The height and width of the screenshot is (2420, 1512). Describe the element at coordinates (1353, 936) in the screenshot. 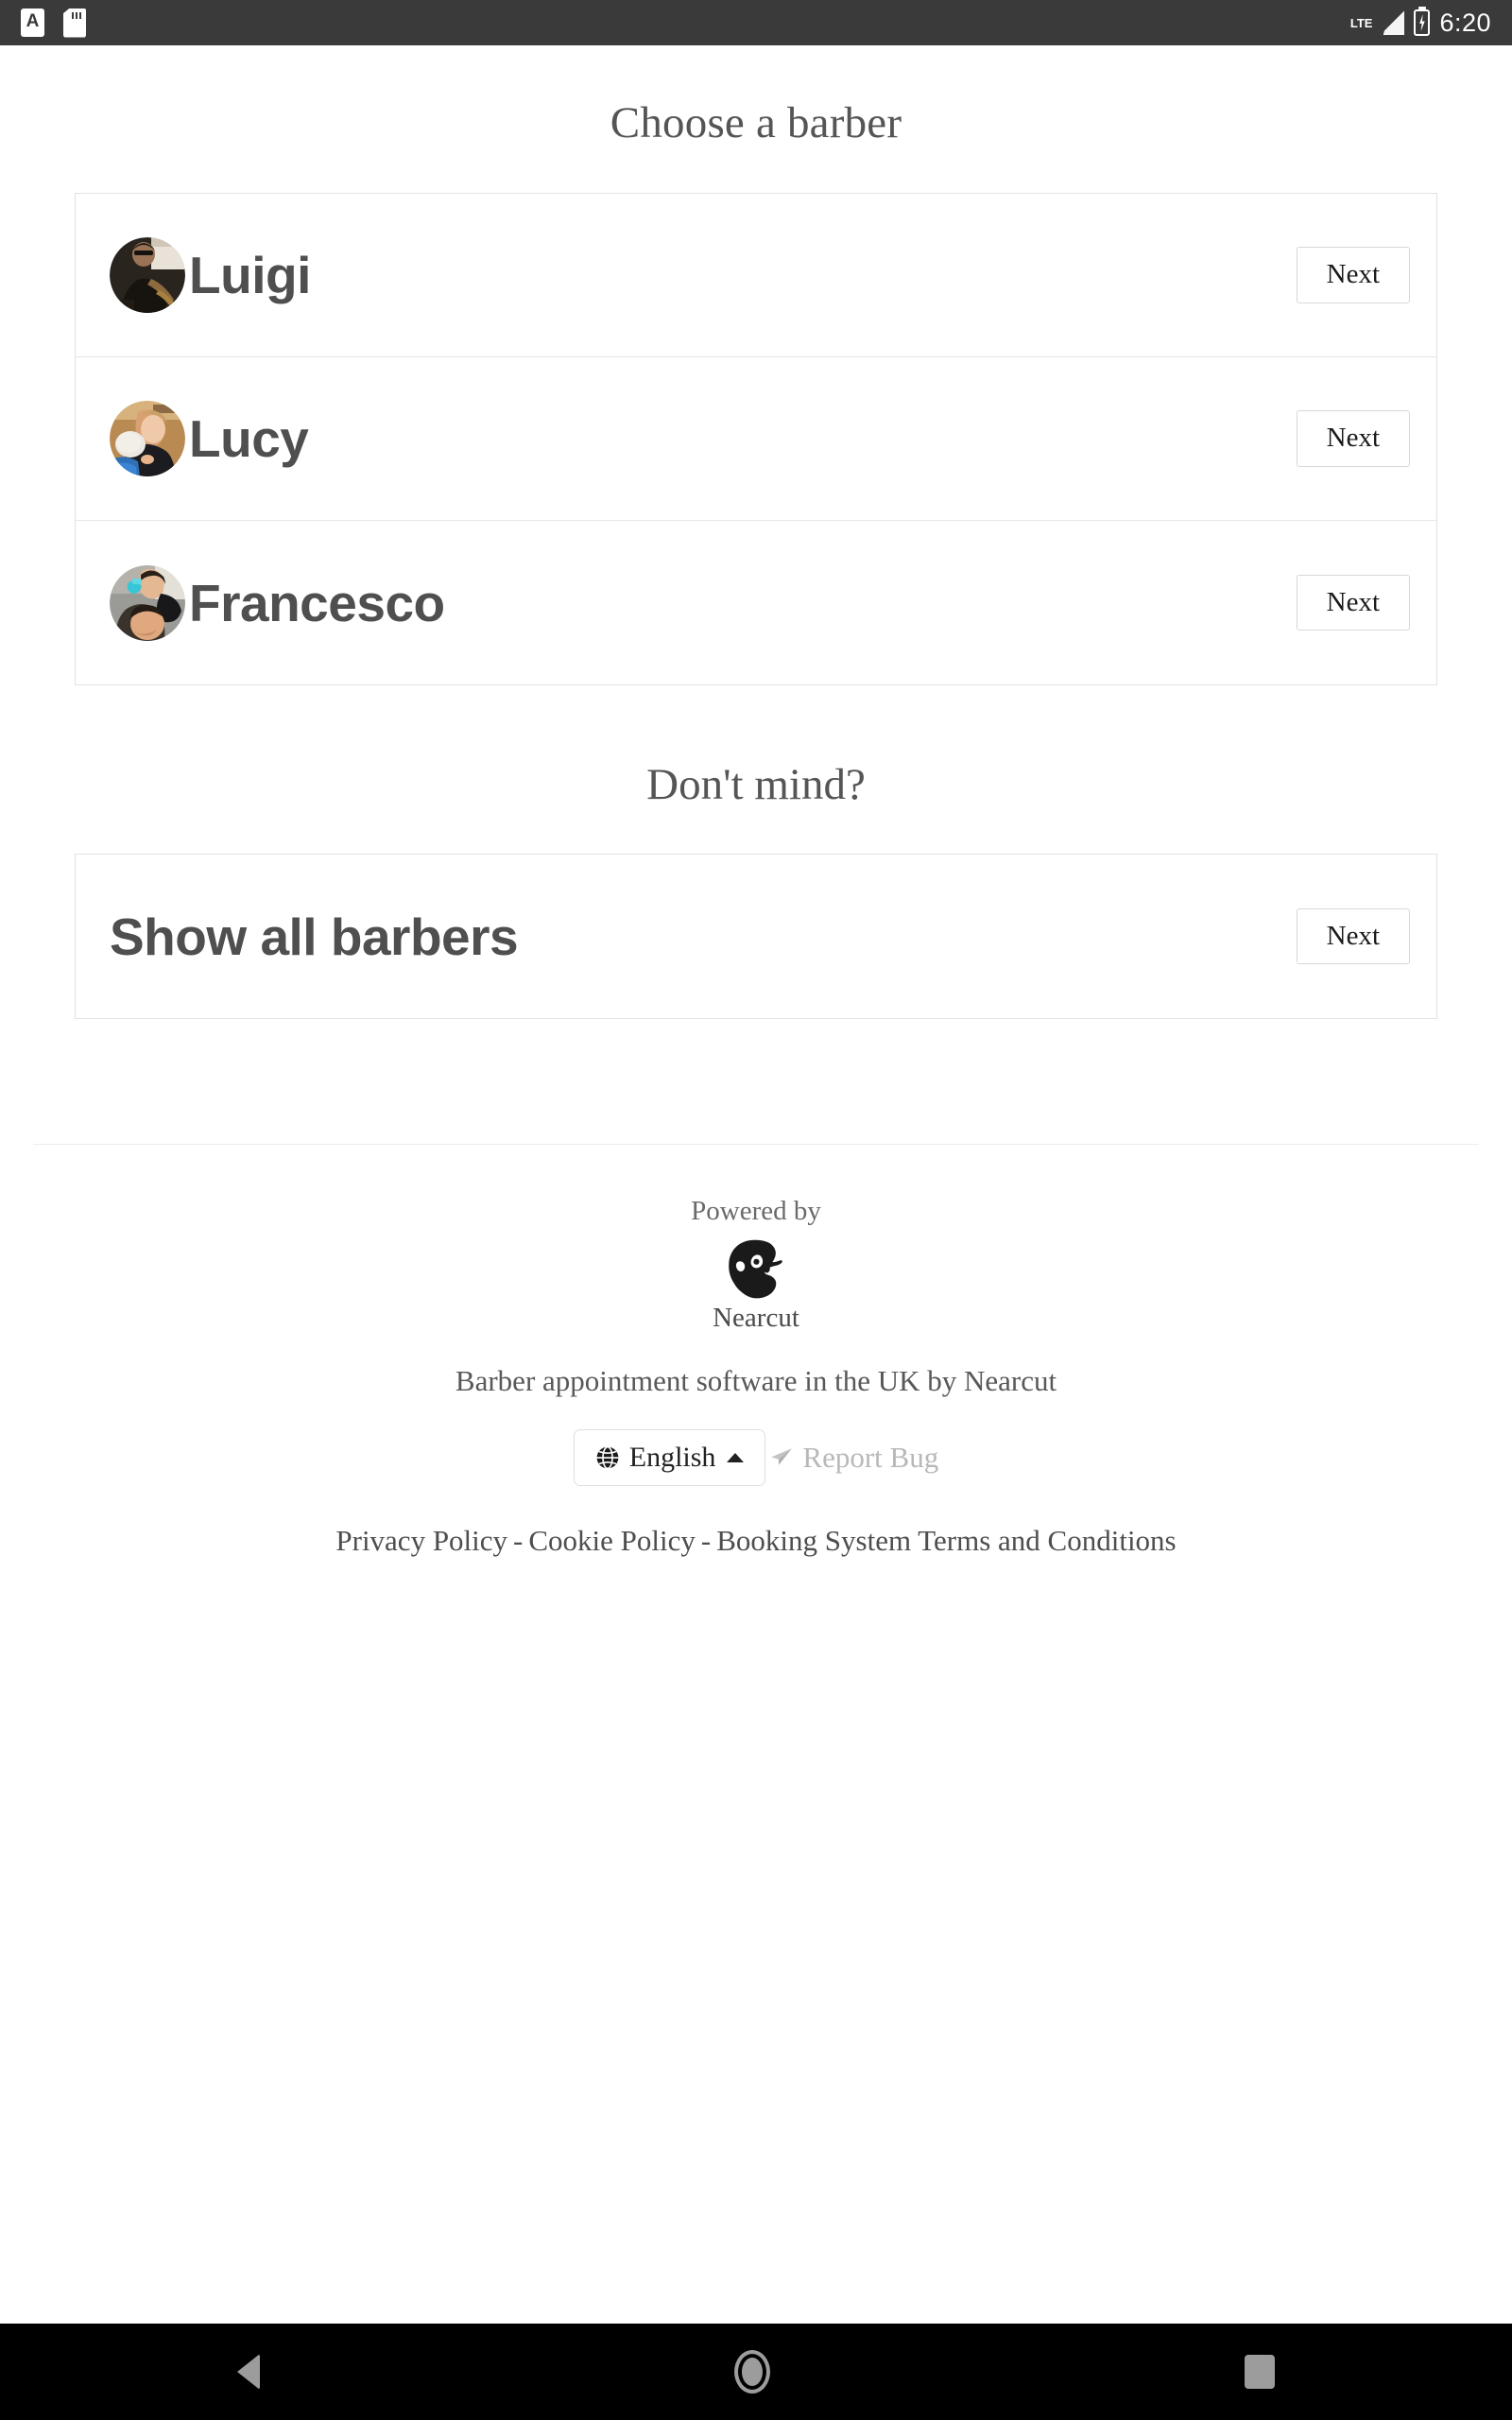

I see `next-button-show-all: Next` at that location.